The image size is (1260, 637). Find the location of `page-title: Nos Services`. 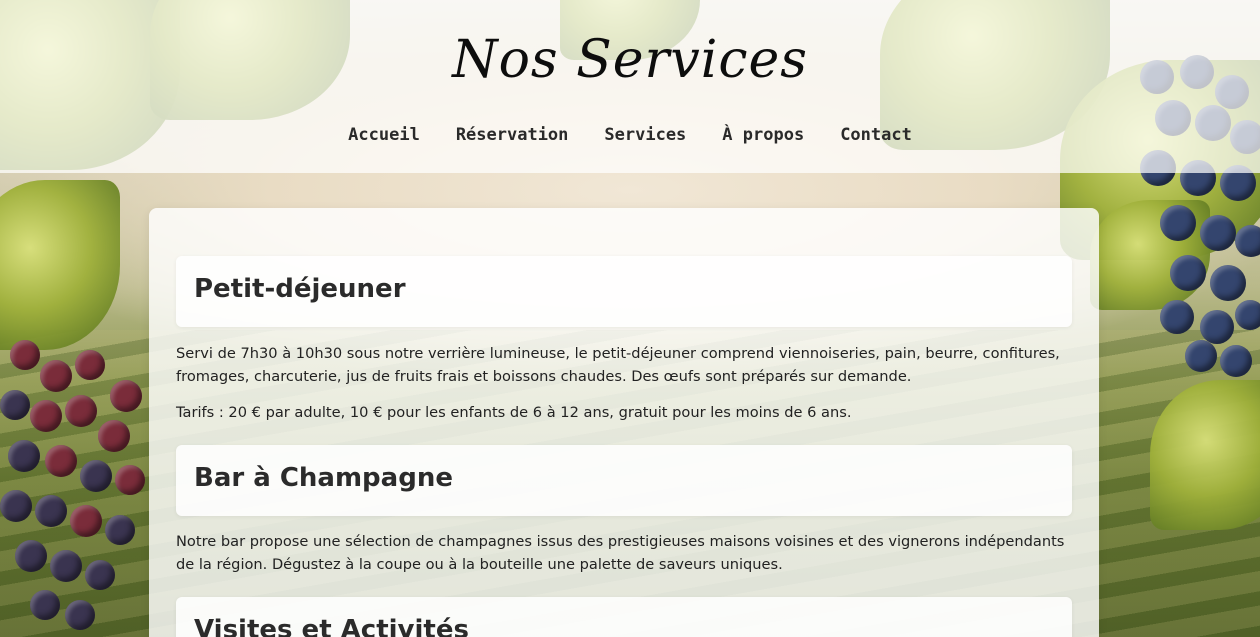

page-title: Nos Services is located at coordinates (630, 60).